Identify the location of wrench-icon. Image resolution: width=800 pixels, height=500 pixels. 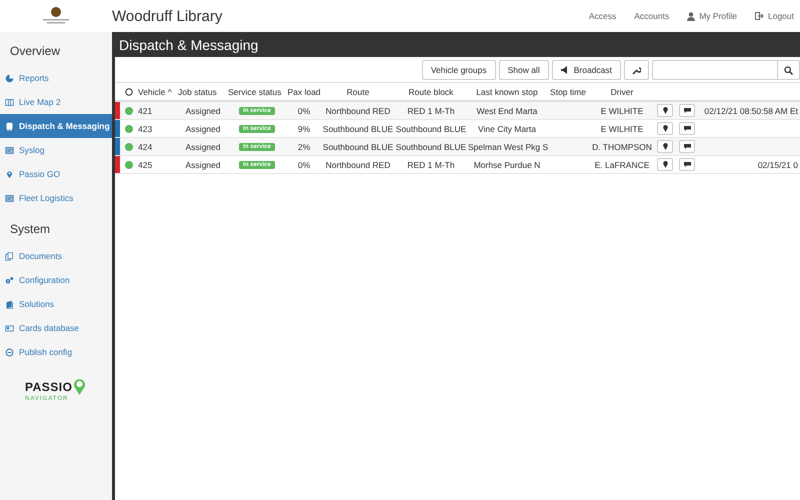
(636, 70).